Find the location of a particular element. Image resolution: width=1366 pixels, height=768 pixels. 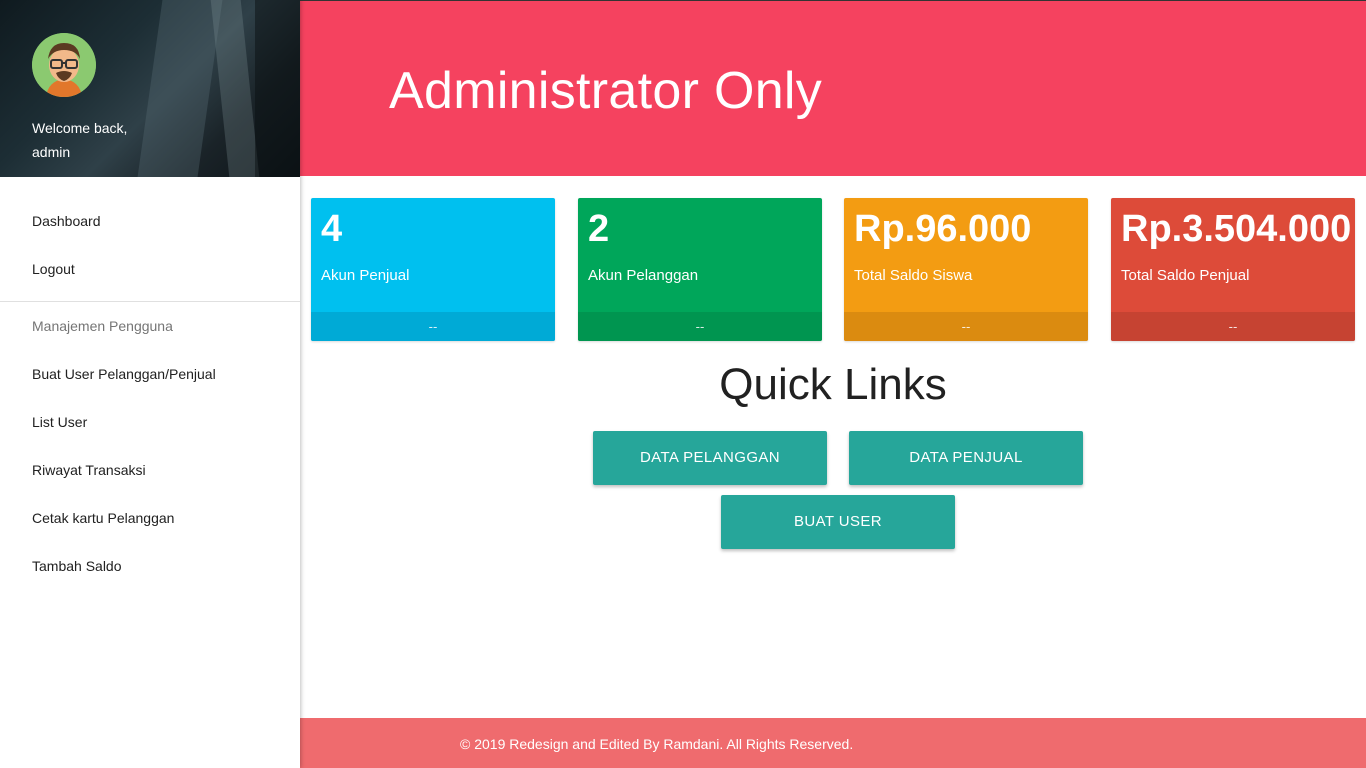

stat-label: Akun Penjual is located at coordinates (365, 275).